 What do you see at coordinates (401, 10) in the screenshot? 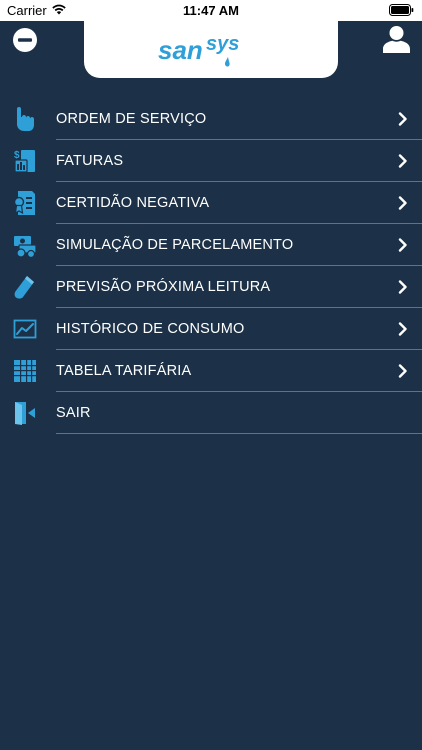
I see `battery-icon` at bounding box center [401, 10].